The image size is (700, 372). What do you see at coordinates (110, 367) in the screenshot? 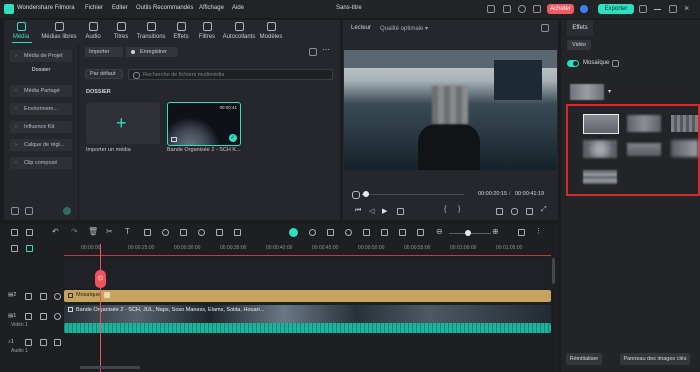
I see `timeline-h-scrollbar` at bounding box center [110, 367].